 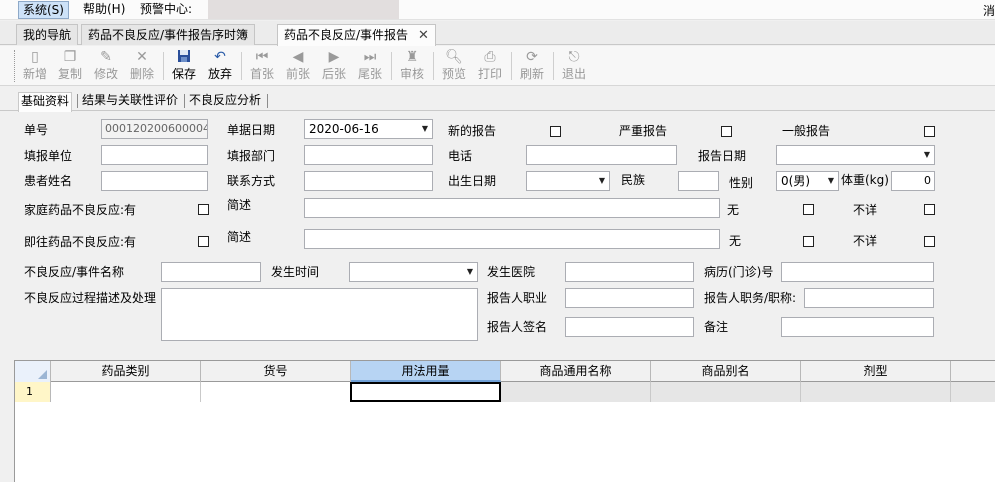 I want to click on reporter-title-label: 报告人职务/职称:, so click(x=750, y=298).